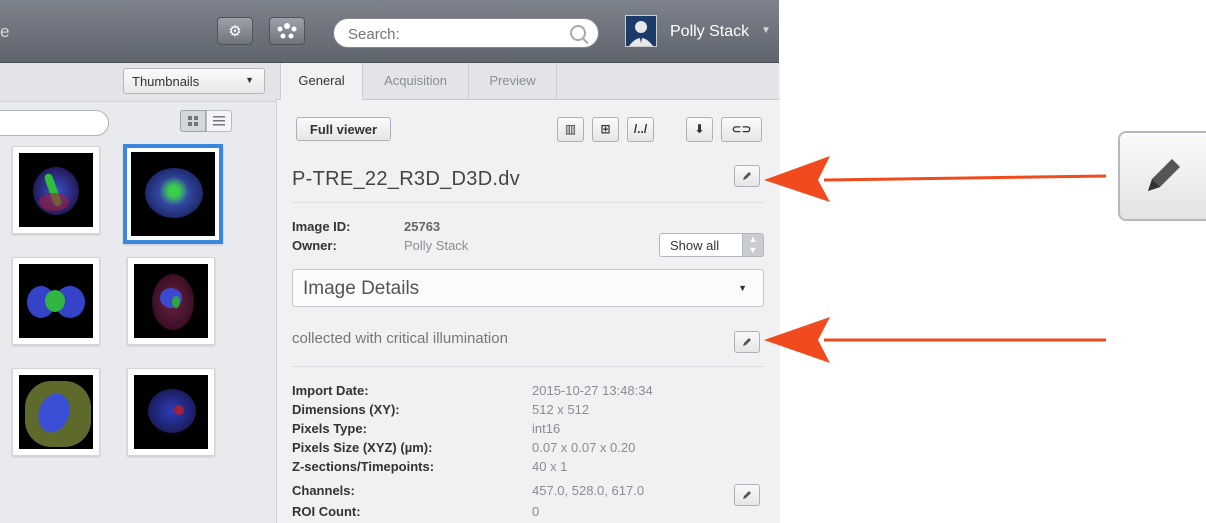 This screenshot has height=523, width=1206. Describe the element at coordinates (346, 409) in the screenshot. I see `detail-label: Dimensions (XY):` at that location.